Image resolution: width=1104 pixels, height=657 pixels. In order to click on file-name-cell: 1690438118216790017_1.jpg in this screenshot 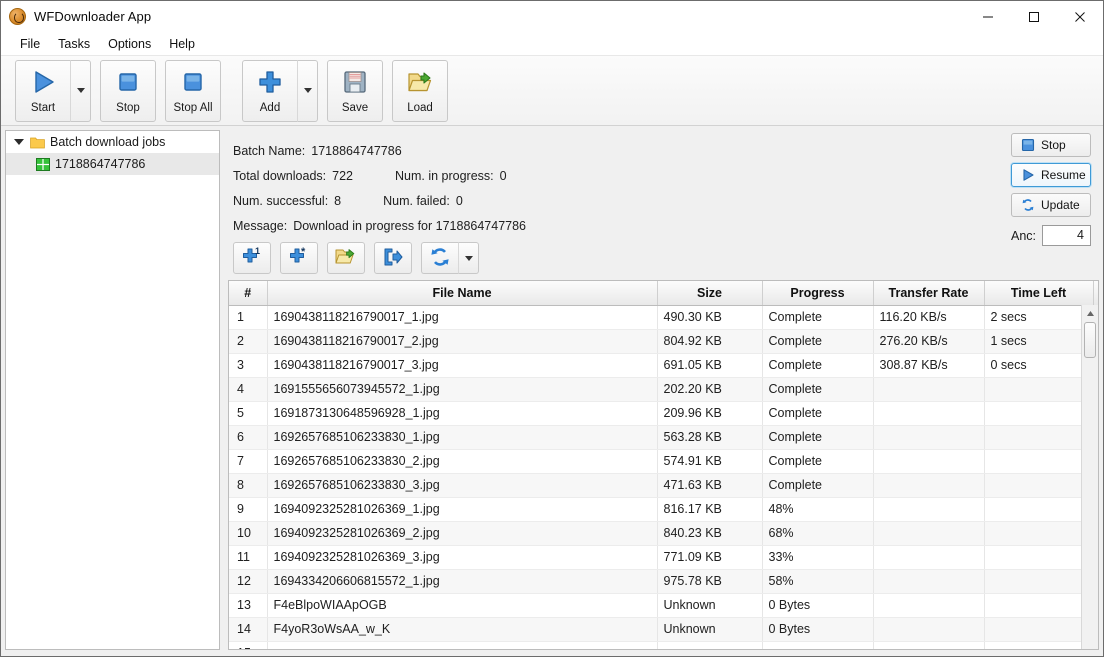, I will do `click(462, 317)`.